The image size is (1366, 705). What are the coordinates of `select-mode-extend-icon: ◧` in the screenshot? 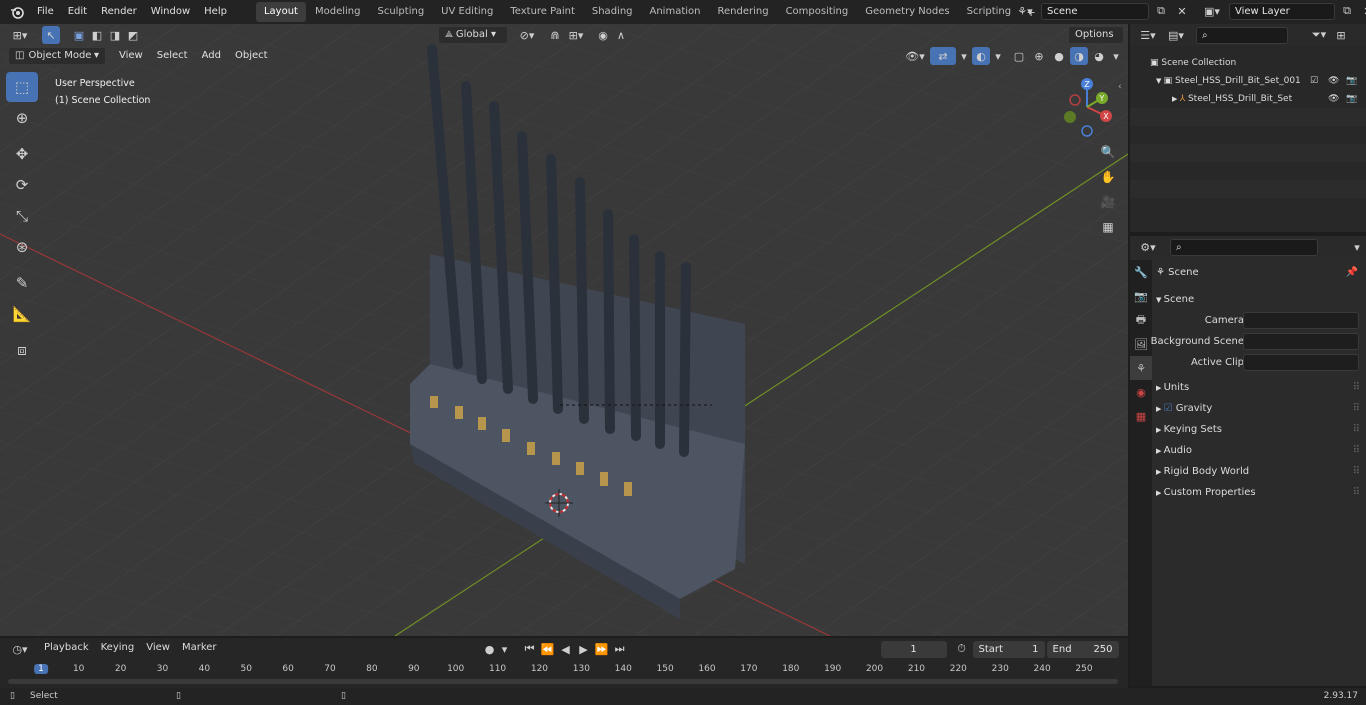 It's located at (97, 35).